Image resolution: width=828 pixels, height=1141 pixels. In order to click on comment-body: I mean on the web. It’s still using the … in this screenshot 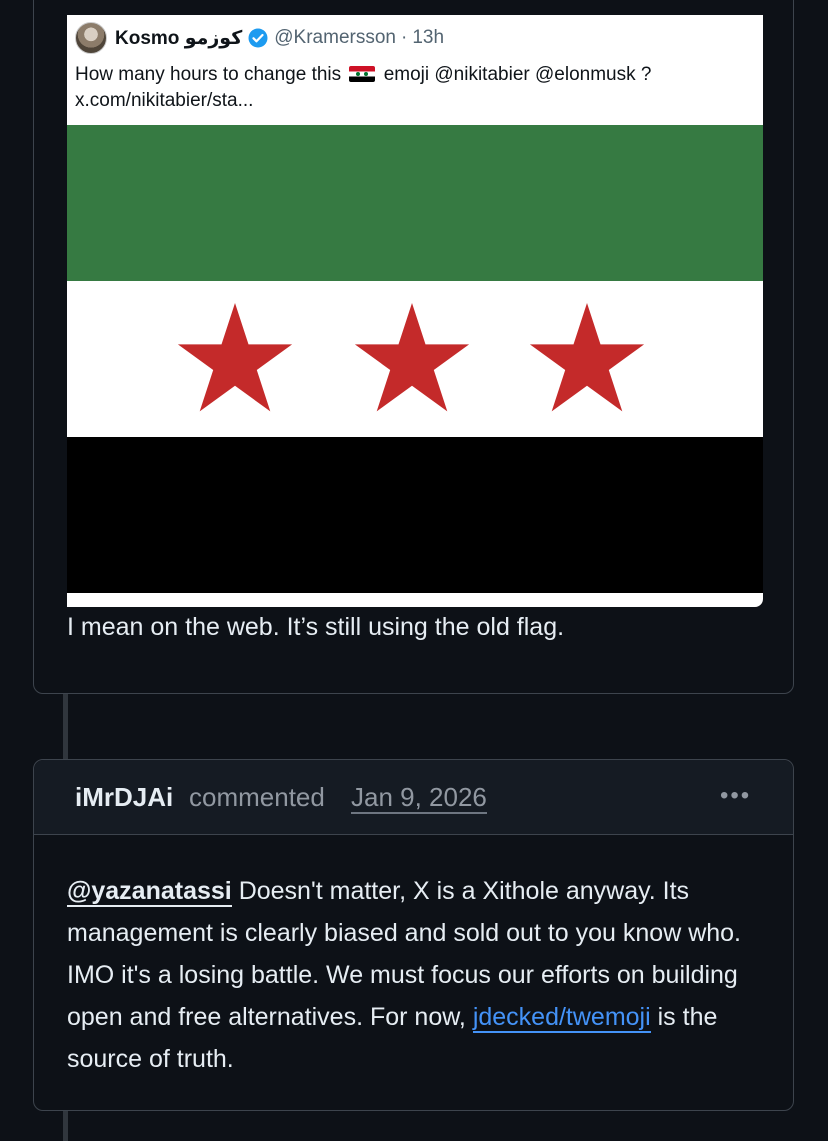, I will do `click(316, 627)`.